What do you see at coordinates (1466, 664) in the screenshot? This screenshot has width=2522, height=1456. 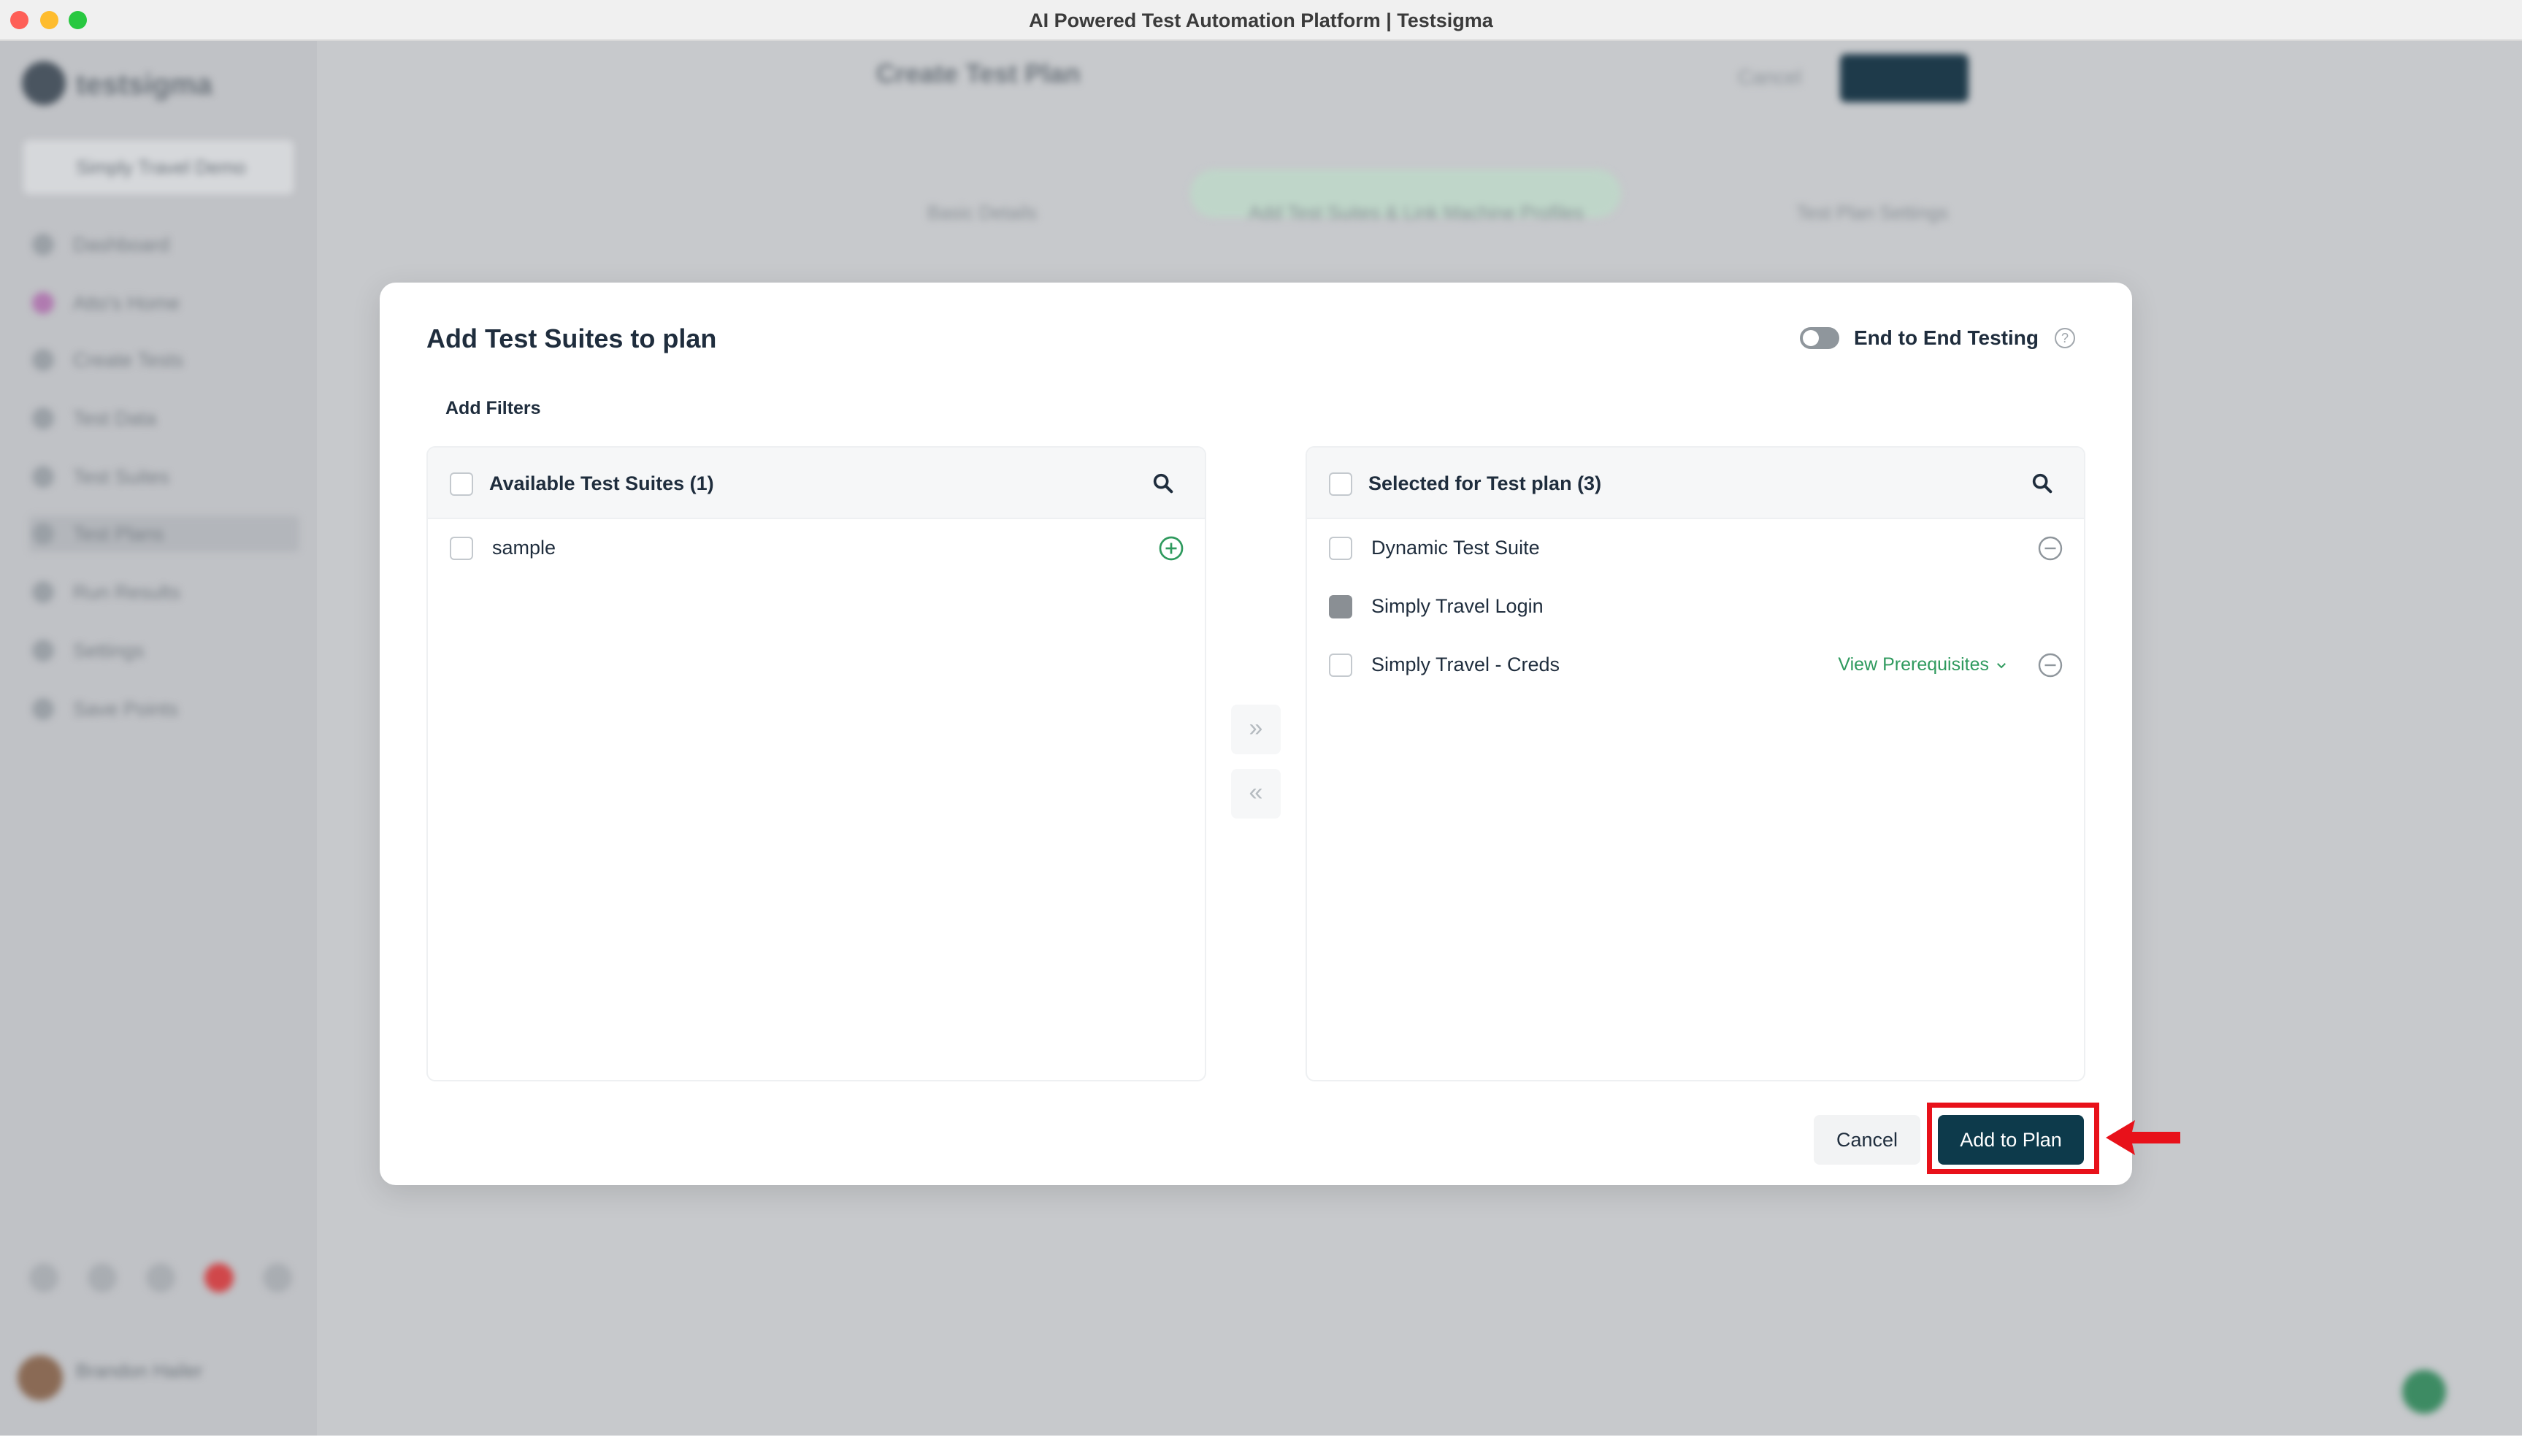 I see `item-label: Simply Travel - Creds` at bounding box center [1466, 664].